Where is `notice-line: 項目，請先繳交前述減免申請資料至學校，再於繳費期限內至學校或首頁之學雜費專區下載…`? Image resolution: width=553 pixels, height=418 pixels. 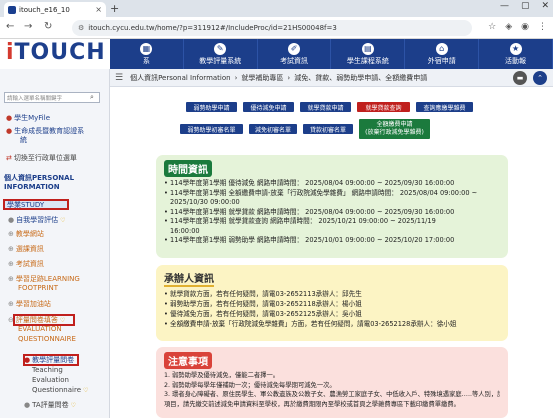
notice-line: 項目，請先繳交前述減免申請資料至學校，再於繳費期限內至學校或首頁之學雜費專區下載… is located at coordinates (312, 404).